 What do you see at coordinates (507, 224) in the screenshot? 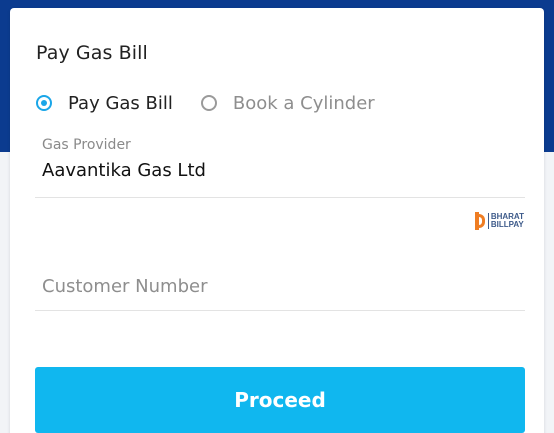
I see `bbps-line2: BILLPAY` at bounding box center [507, 224].